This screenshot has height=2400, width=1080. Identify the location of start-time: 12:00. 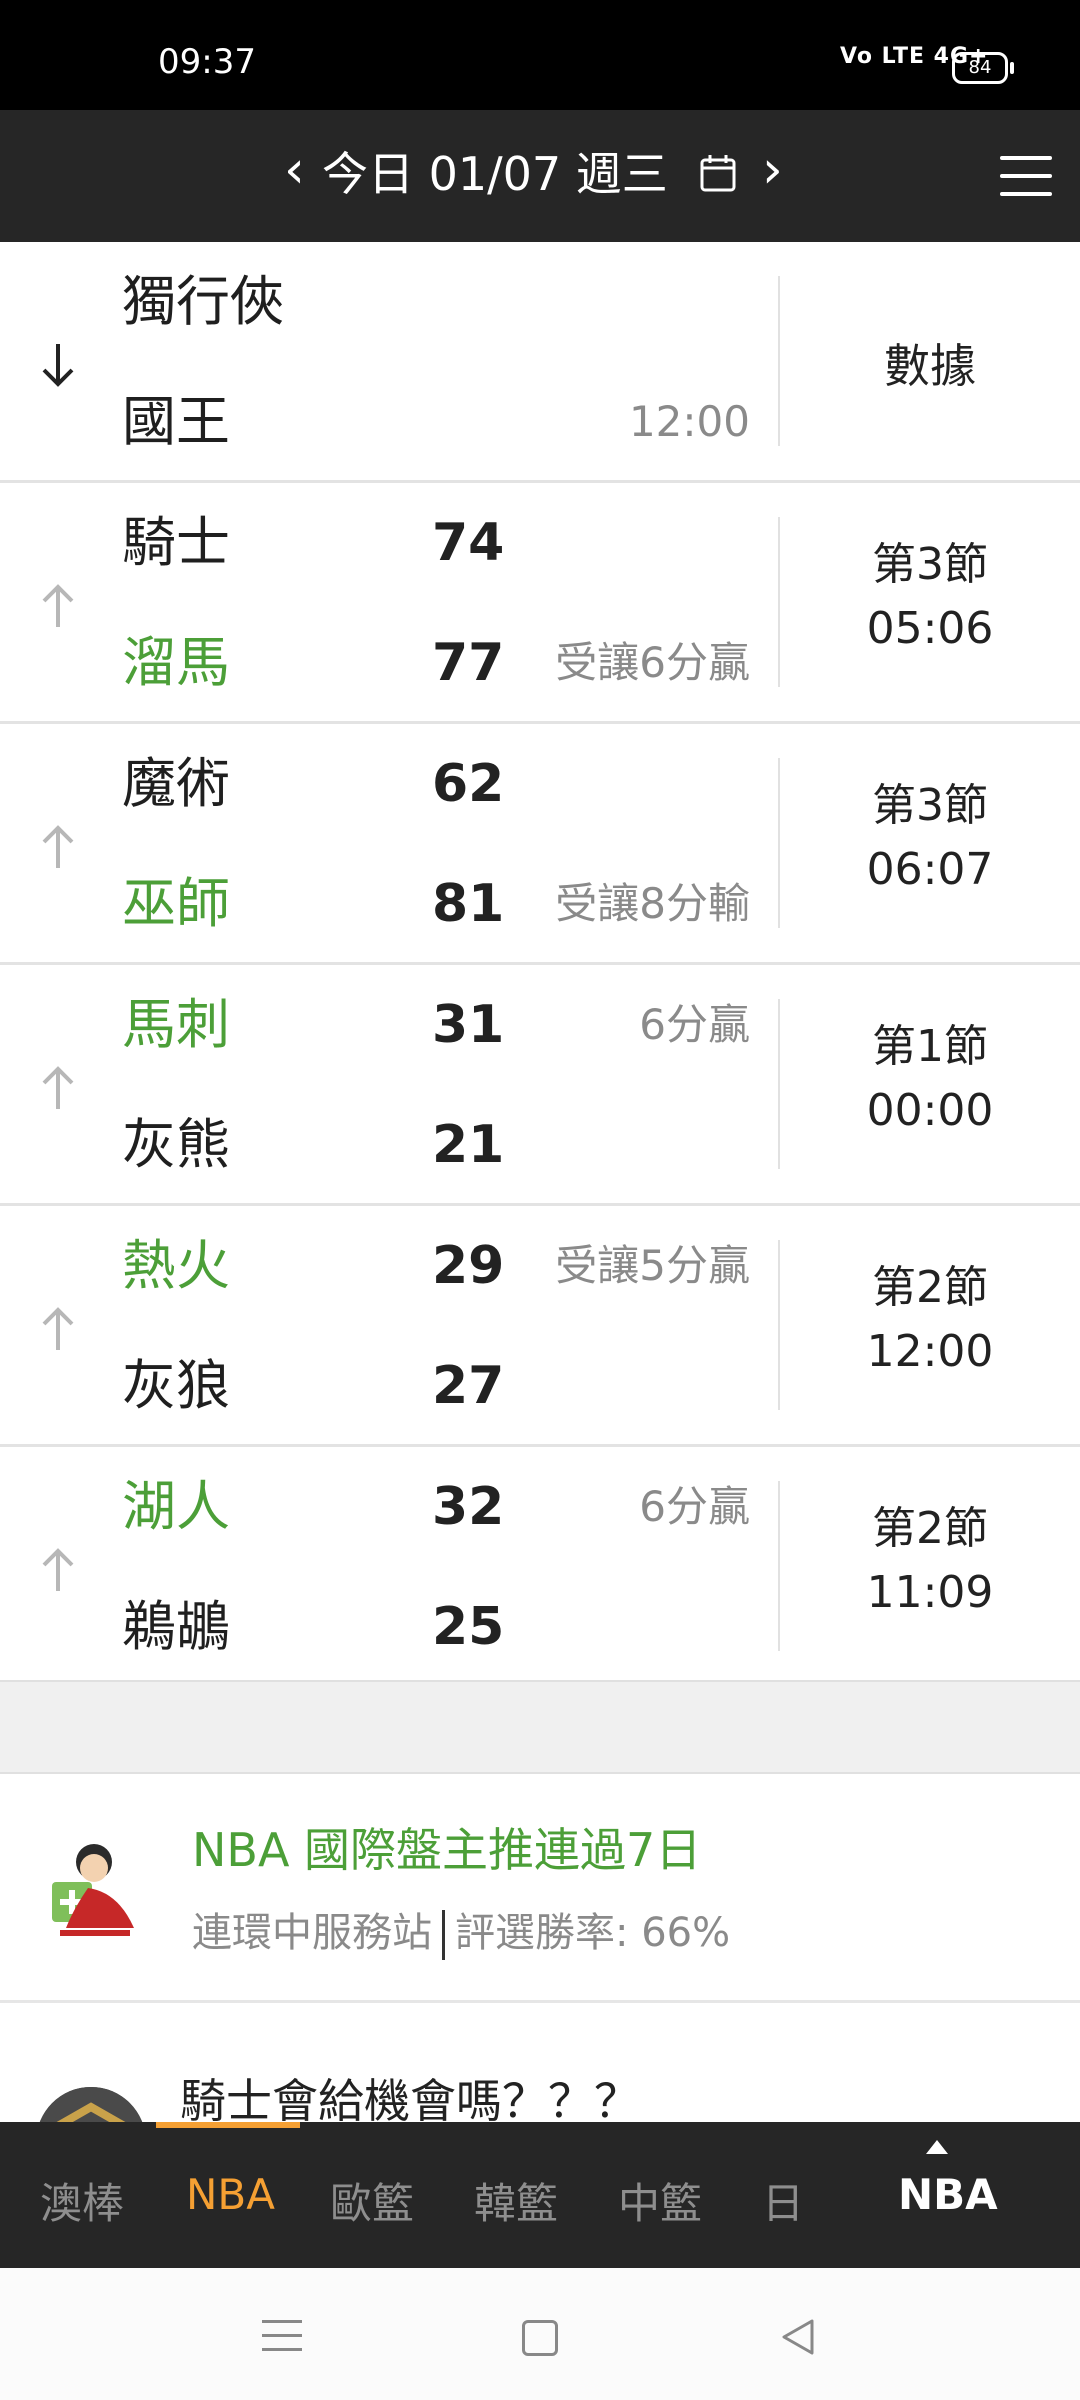
(689, 421).